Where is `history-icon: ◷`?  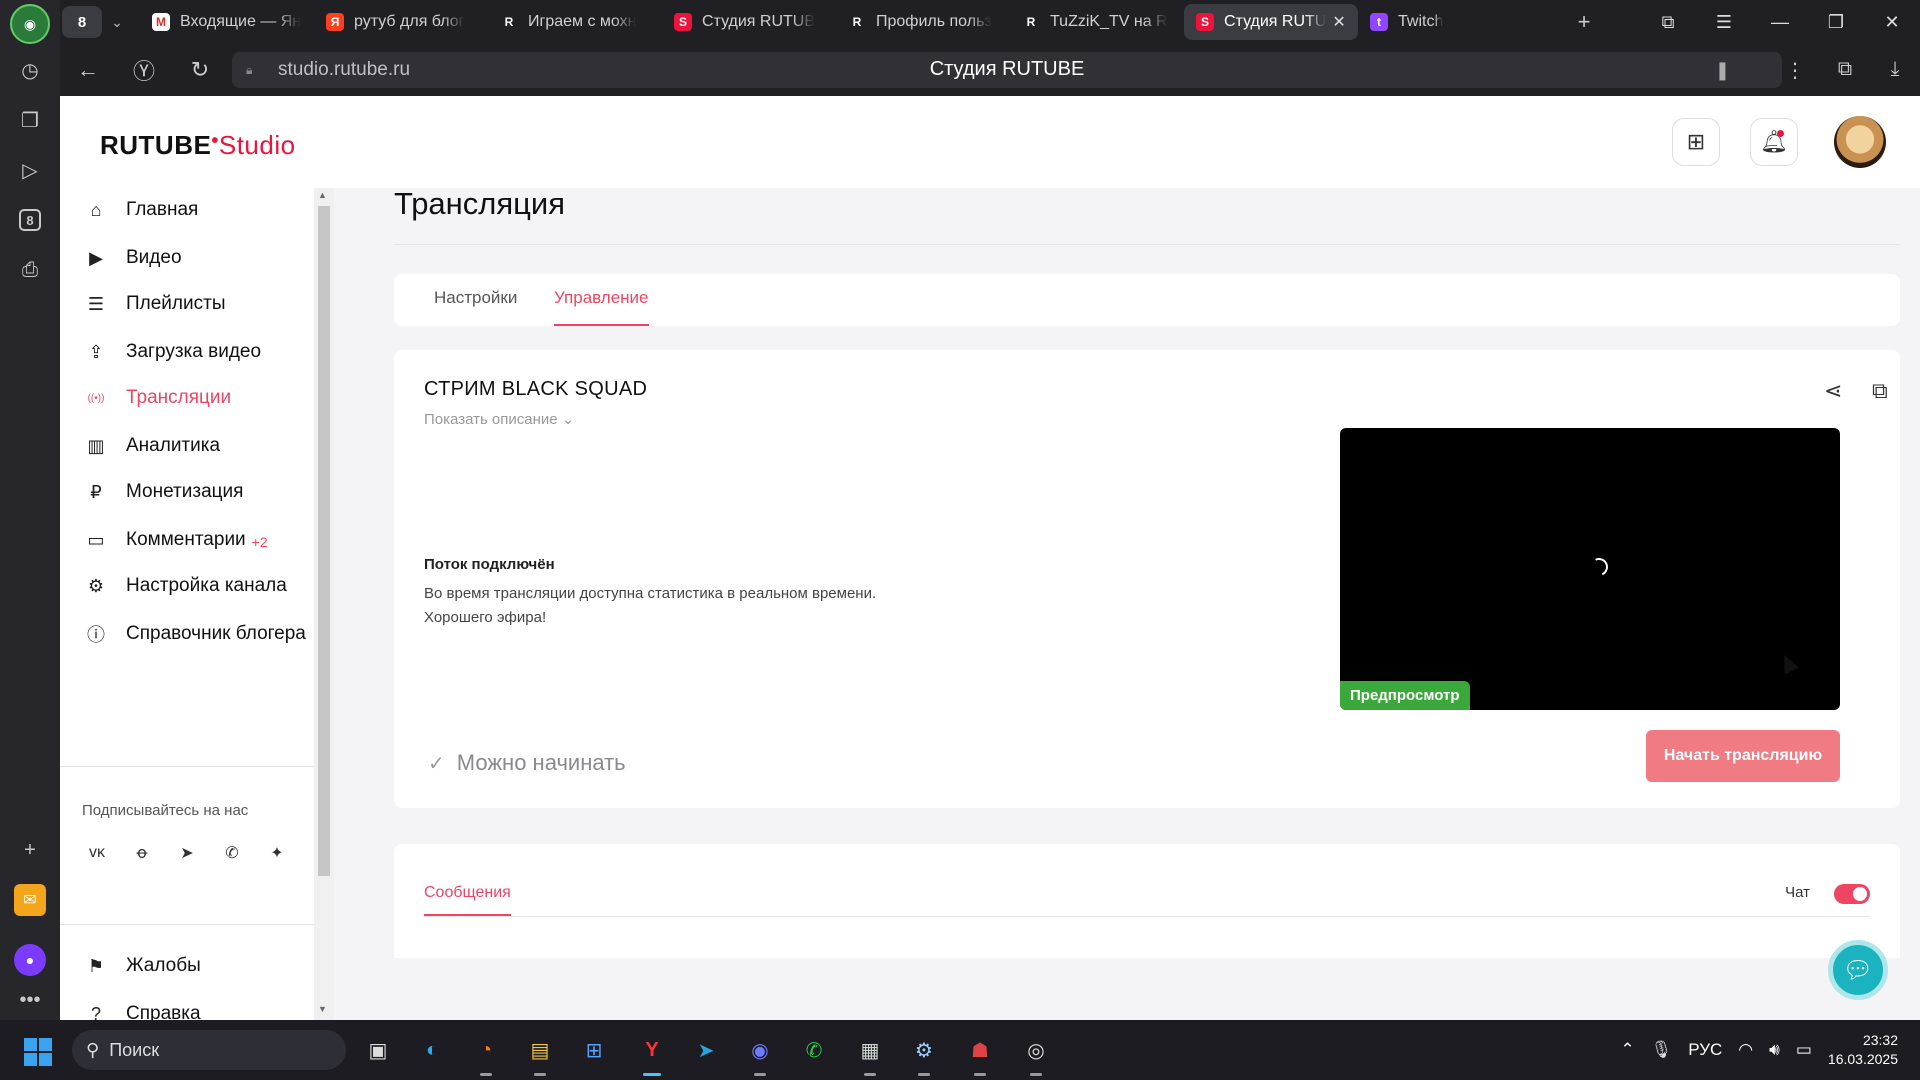
history-icon: ◷ is located at coordinates (30, 70).